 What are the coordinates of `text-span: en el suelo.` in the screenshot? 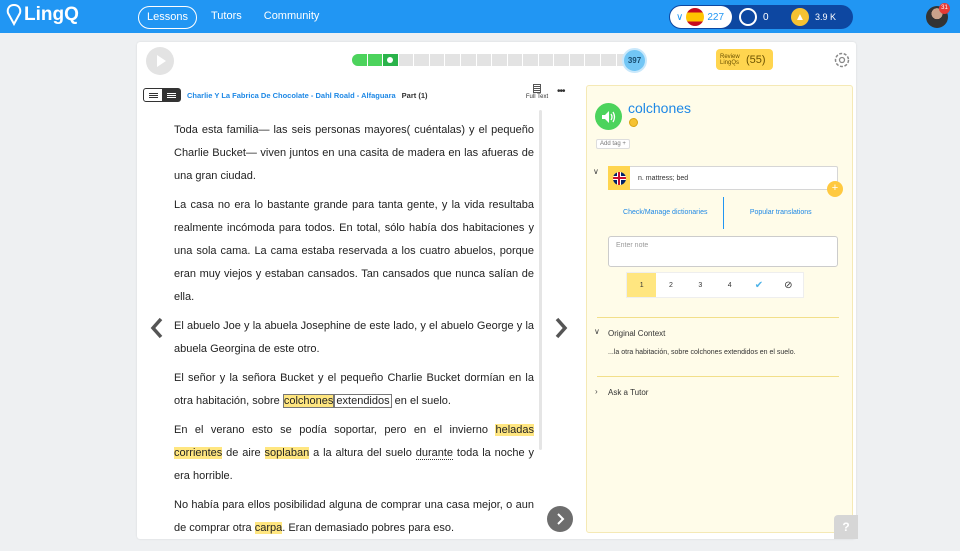 It's located at (421, 401).